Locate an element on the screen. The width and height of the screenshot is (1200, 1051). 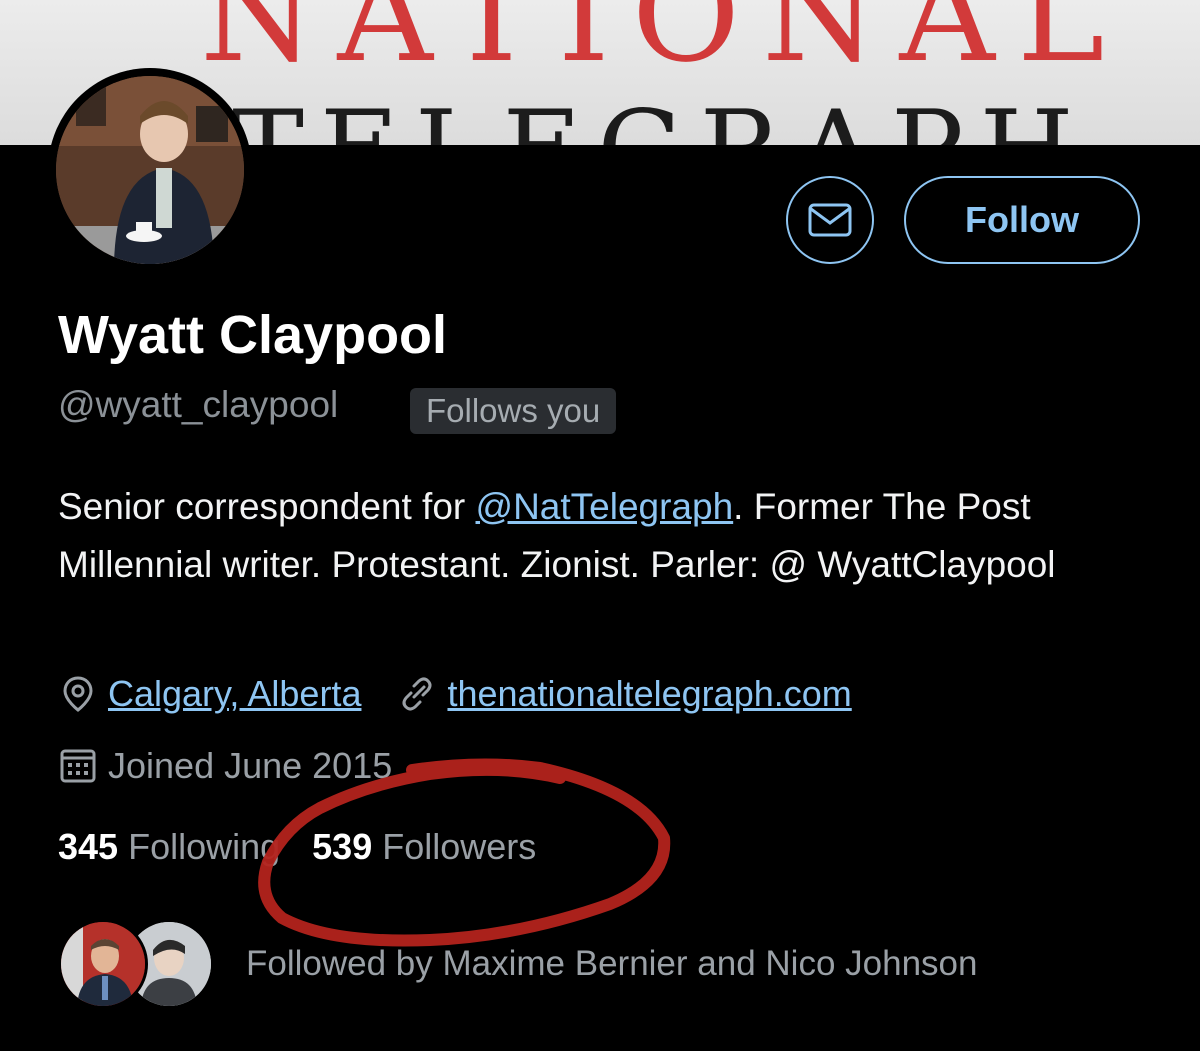
profile-meta-joined-row: Joined June 2015 is located at coordinates (225, 766).